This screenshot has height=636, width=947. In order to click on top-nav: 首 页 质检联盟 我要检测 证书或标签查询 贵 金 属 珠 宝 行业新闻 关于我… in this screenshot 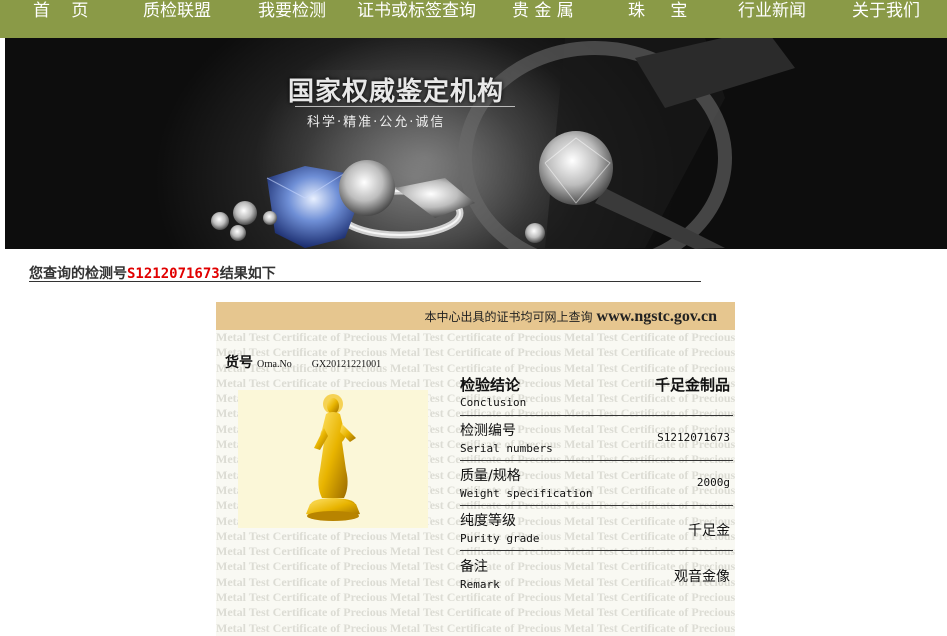, I will do `click(473, 19)`.